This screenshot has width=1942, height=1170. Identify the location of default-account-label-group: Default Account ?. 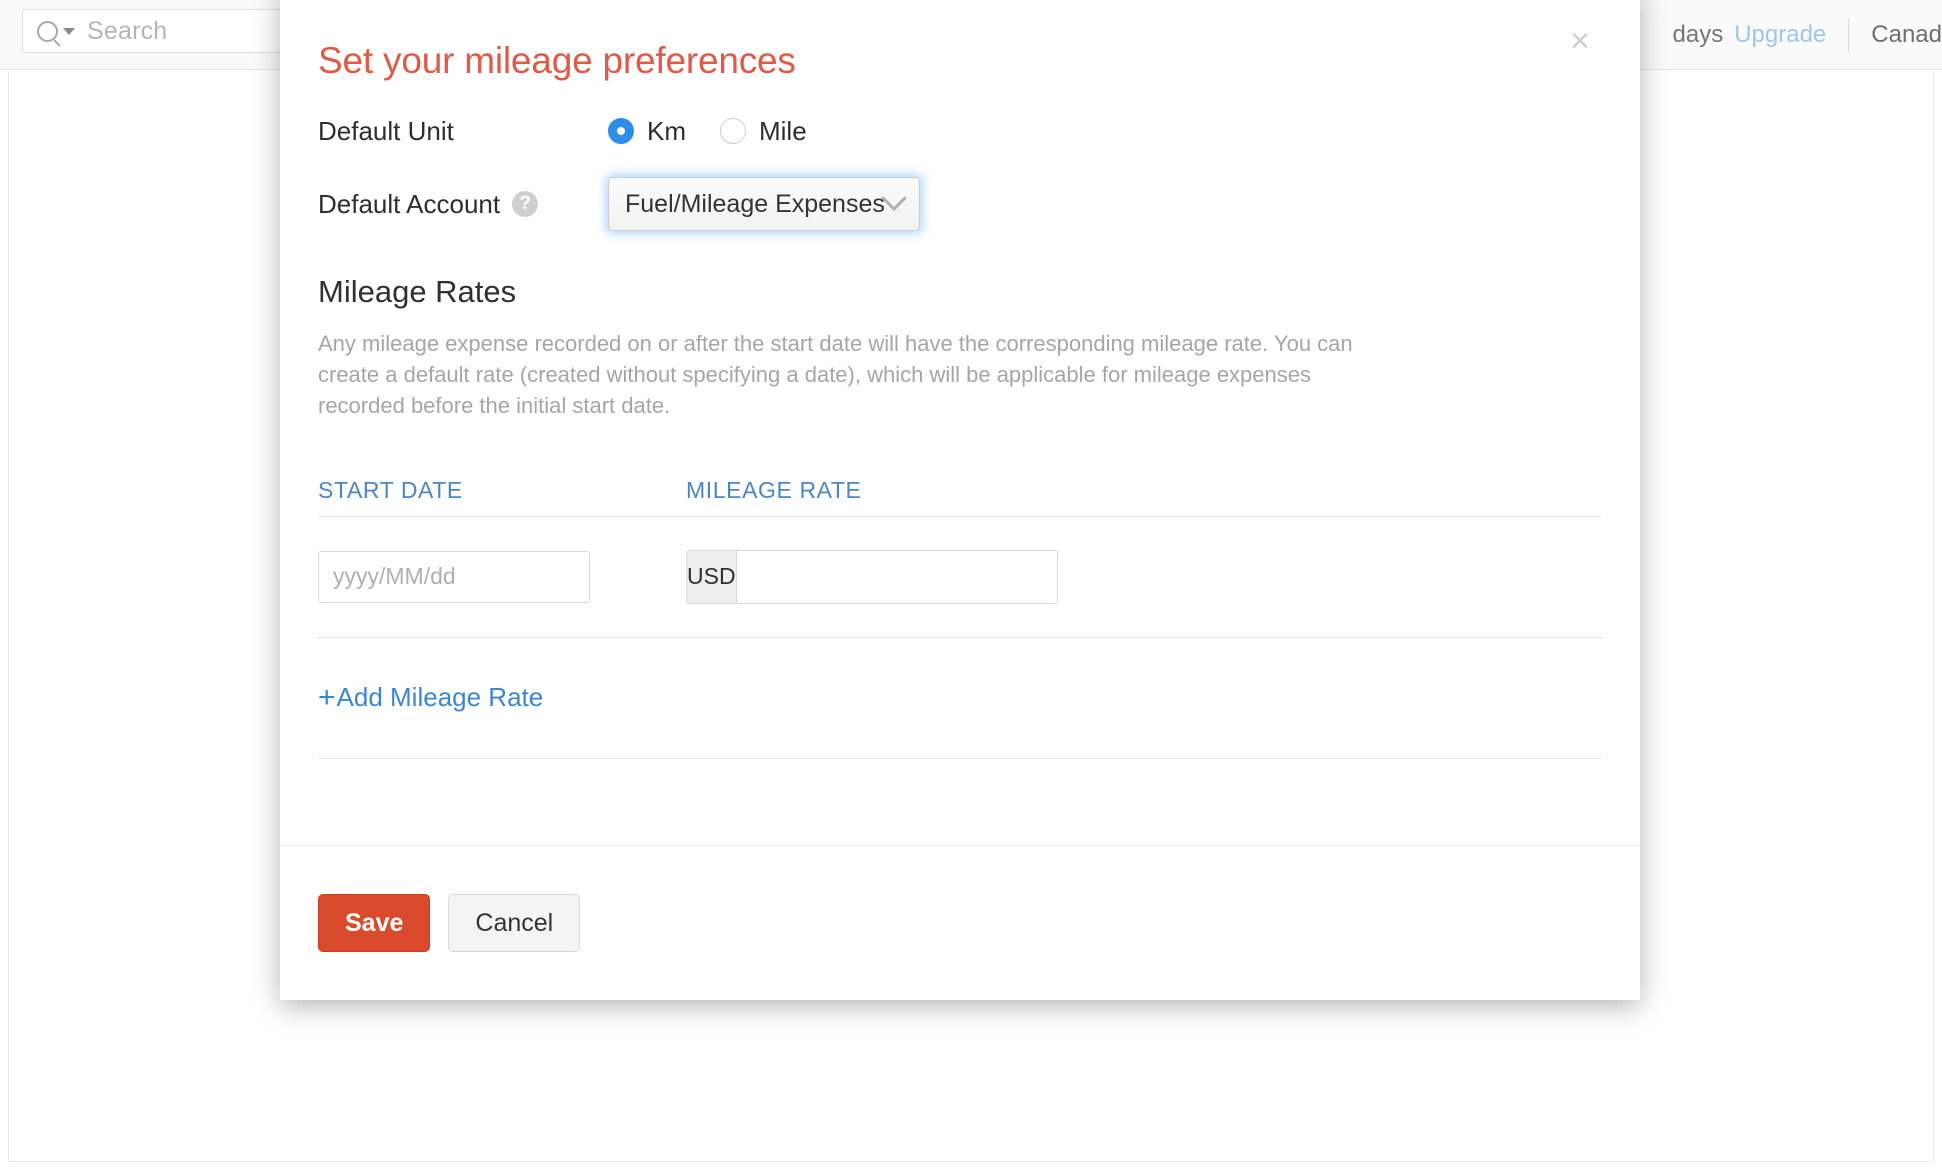
(449, 204).